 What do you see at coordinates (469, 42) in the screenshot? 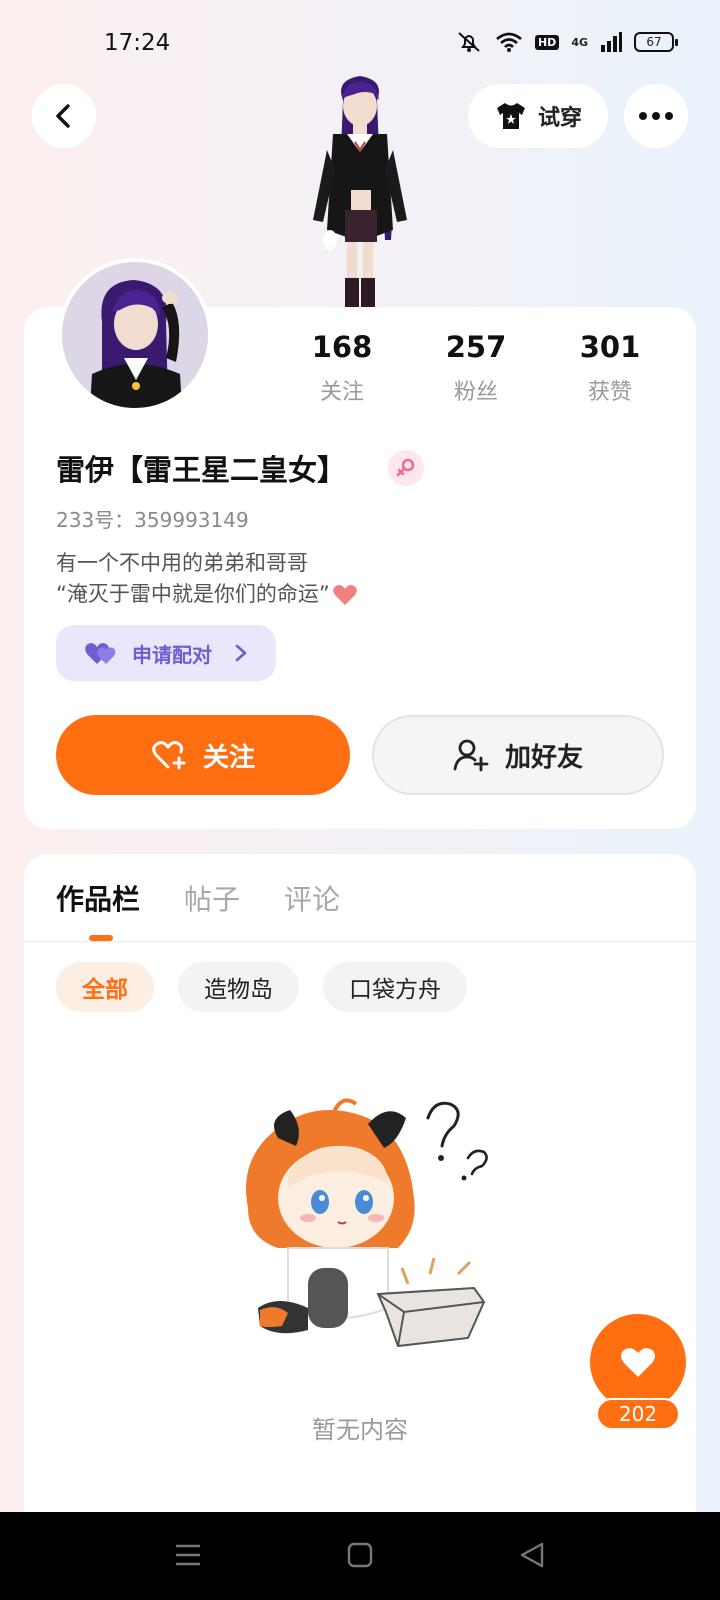
I see `mute-bell-icon` at bounding box center [469, 42].